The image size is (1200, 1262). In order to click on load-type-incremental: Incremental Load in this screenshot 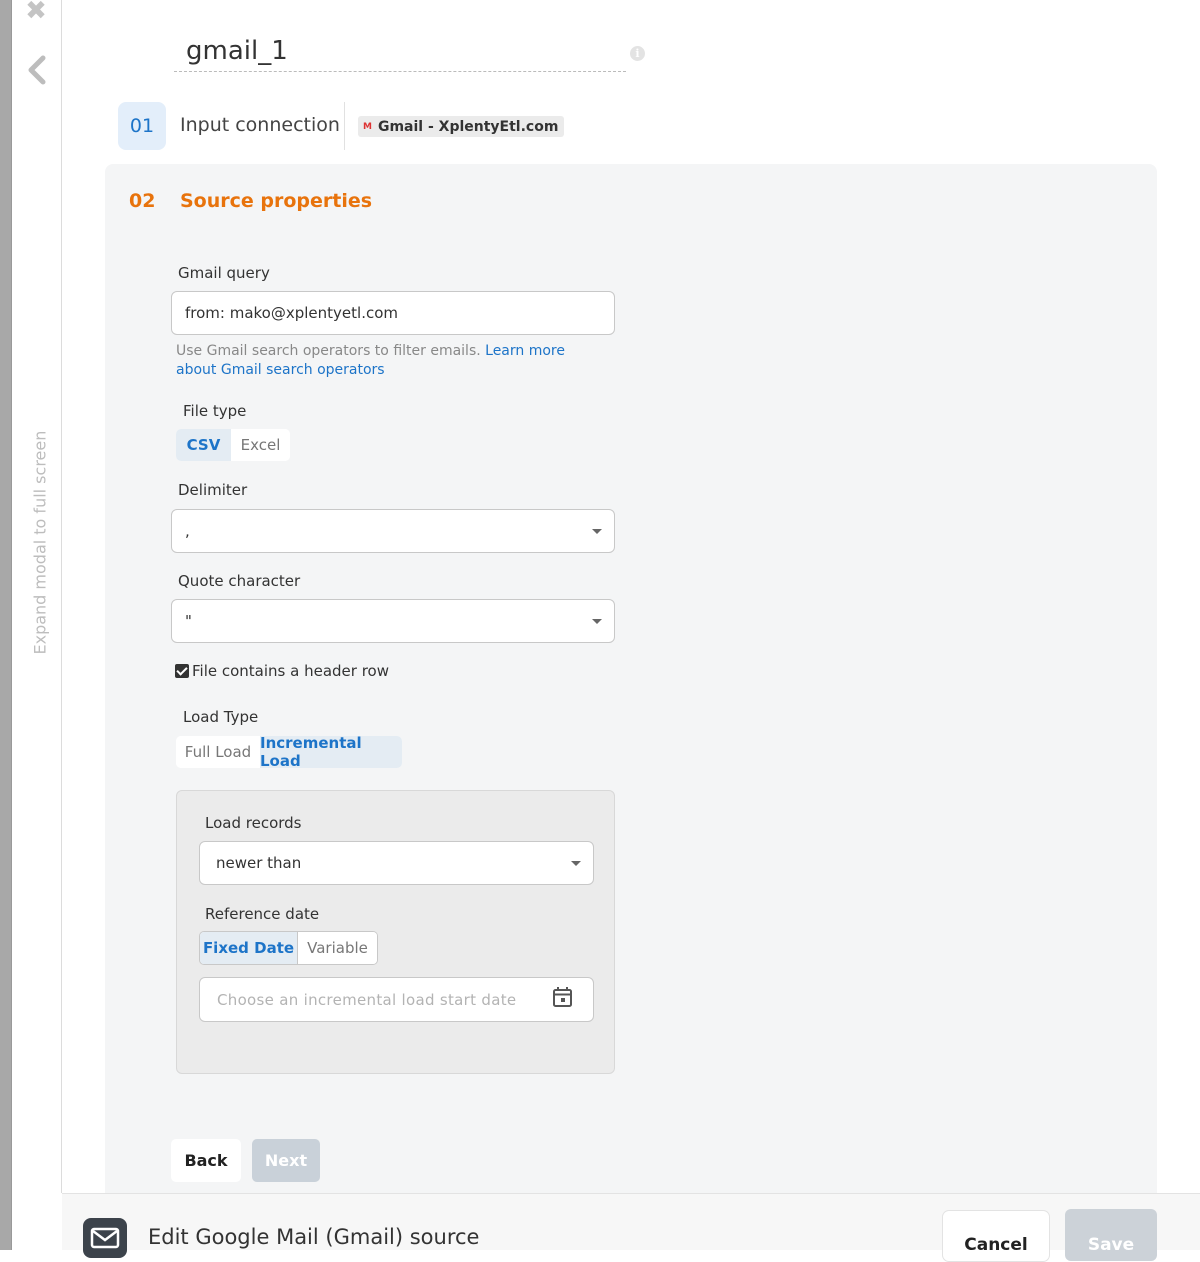, I will do `click(331, 752)`.